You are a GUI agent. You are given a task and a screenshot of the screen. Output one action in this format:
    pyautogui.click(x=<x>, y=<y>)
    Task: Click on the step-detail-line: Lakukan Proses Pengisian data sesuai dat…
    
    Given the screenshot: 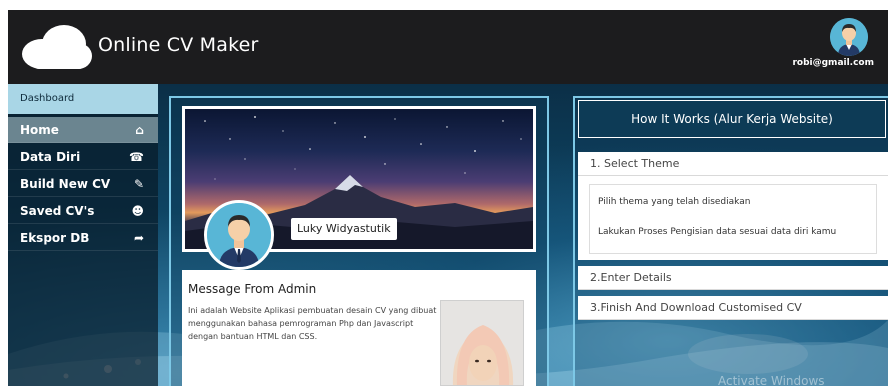 What is the action you would take?
    pyautogui.click(x=717, y=232)
    